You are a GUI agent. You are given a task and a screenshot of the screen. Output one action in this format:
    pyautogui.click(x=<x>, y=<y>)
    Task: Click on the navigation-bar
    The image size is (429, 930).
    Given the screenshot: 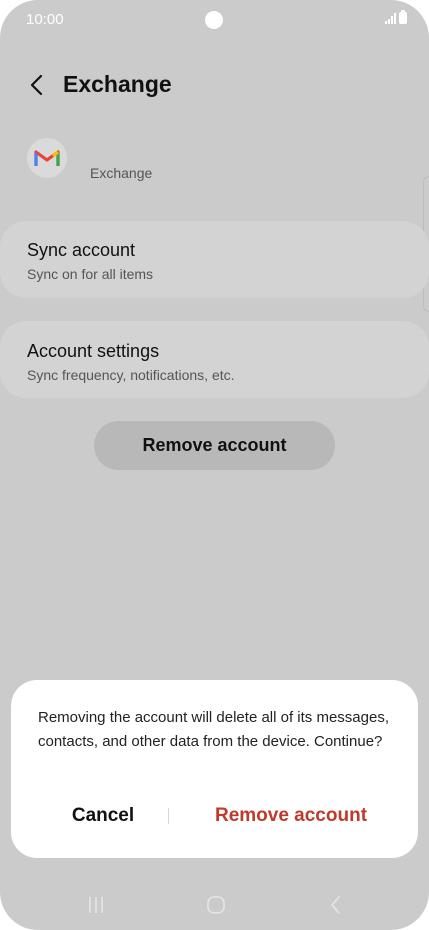 What is the action you would take?
    pyautogui.click(x=214, y=905)
    